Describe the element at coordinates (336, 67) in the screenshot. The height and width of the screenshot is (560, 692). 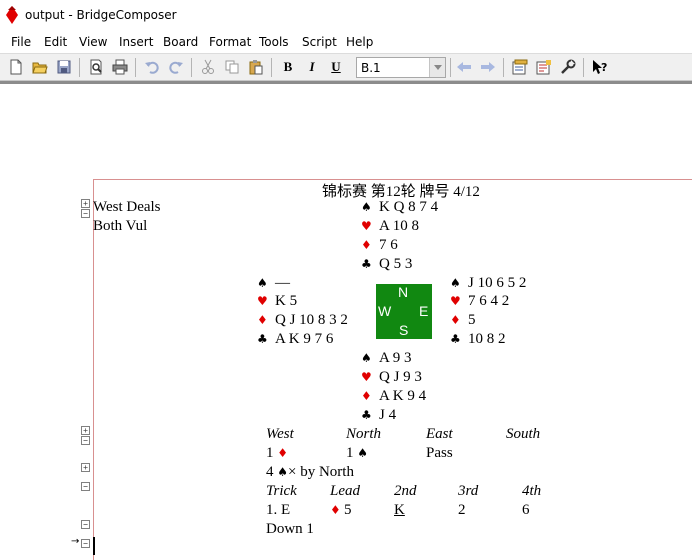
I see `underline-button: U` at that location.